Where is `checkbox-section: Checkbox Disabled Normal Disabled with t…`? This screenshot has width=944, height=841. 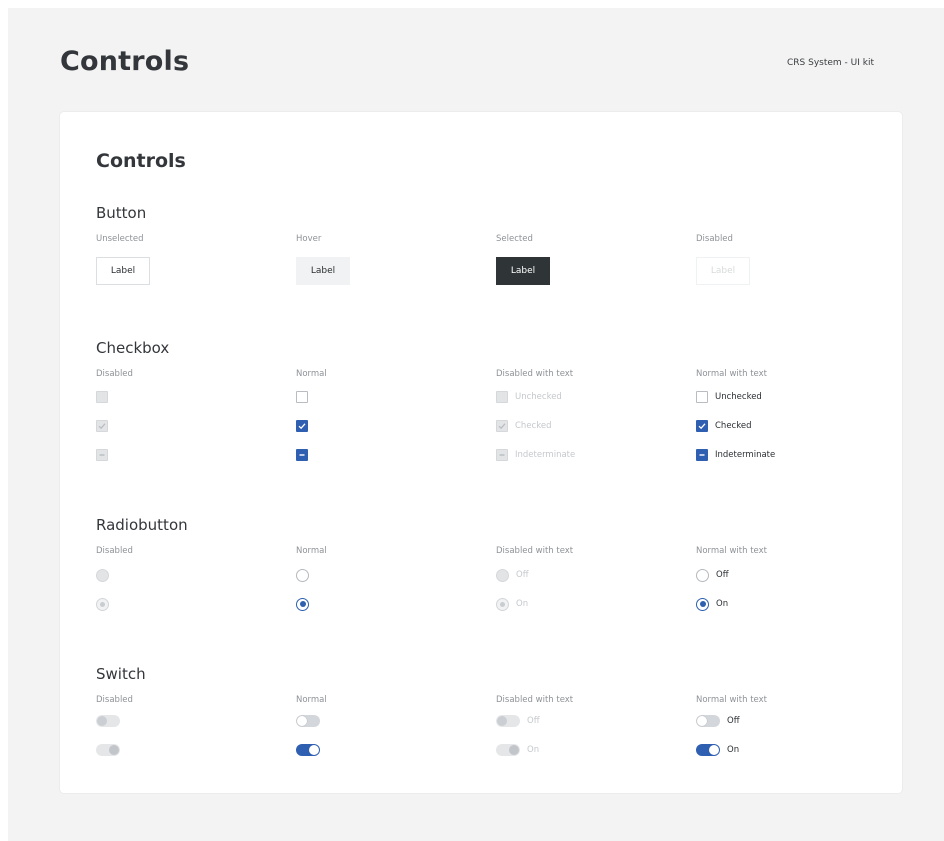
checkbox-section: Checkbox Disabled Normal Disabled with t… is located at coordinates (491, 404).